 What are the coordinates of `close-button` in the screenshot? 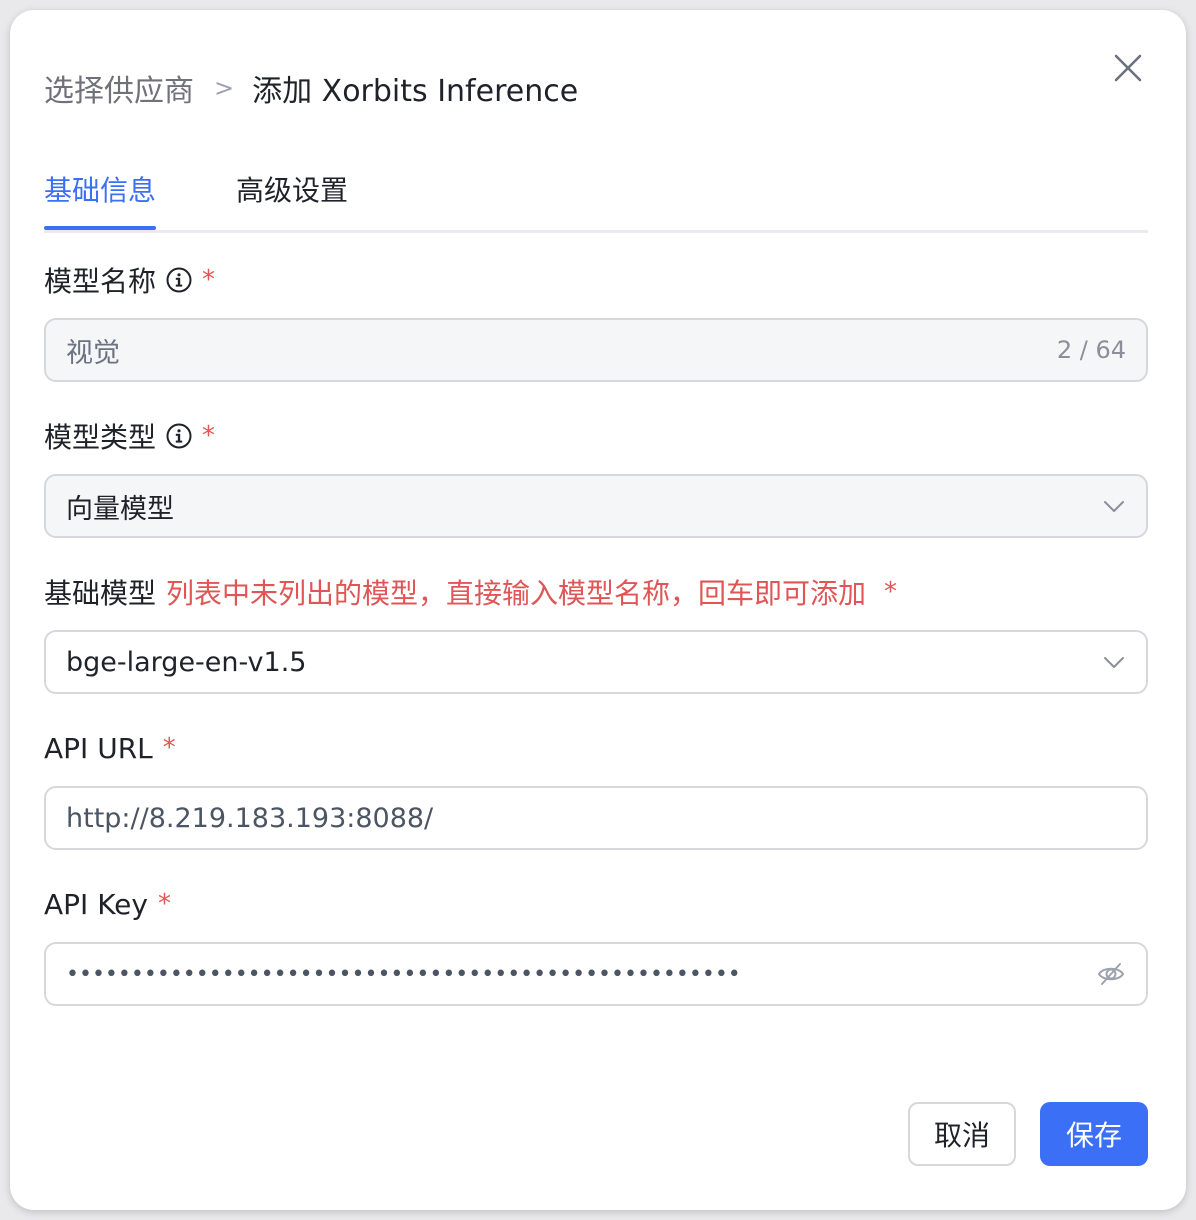 It's located at (1128, 68).